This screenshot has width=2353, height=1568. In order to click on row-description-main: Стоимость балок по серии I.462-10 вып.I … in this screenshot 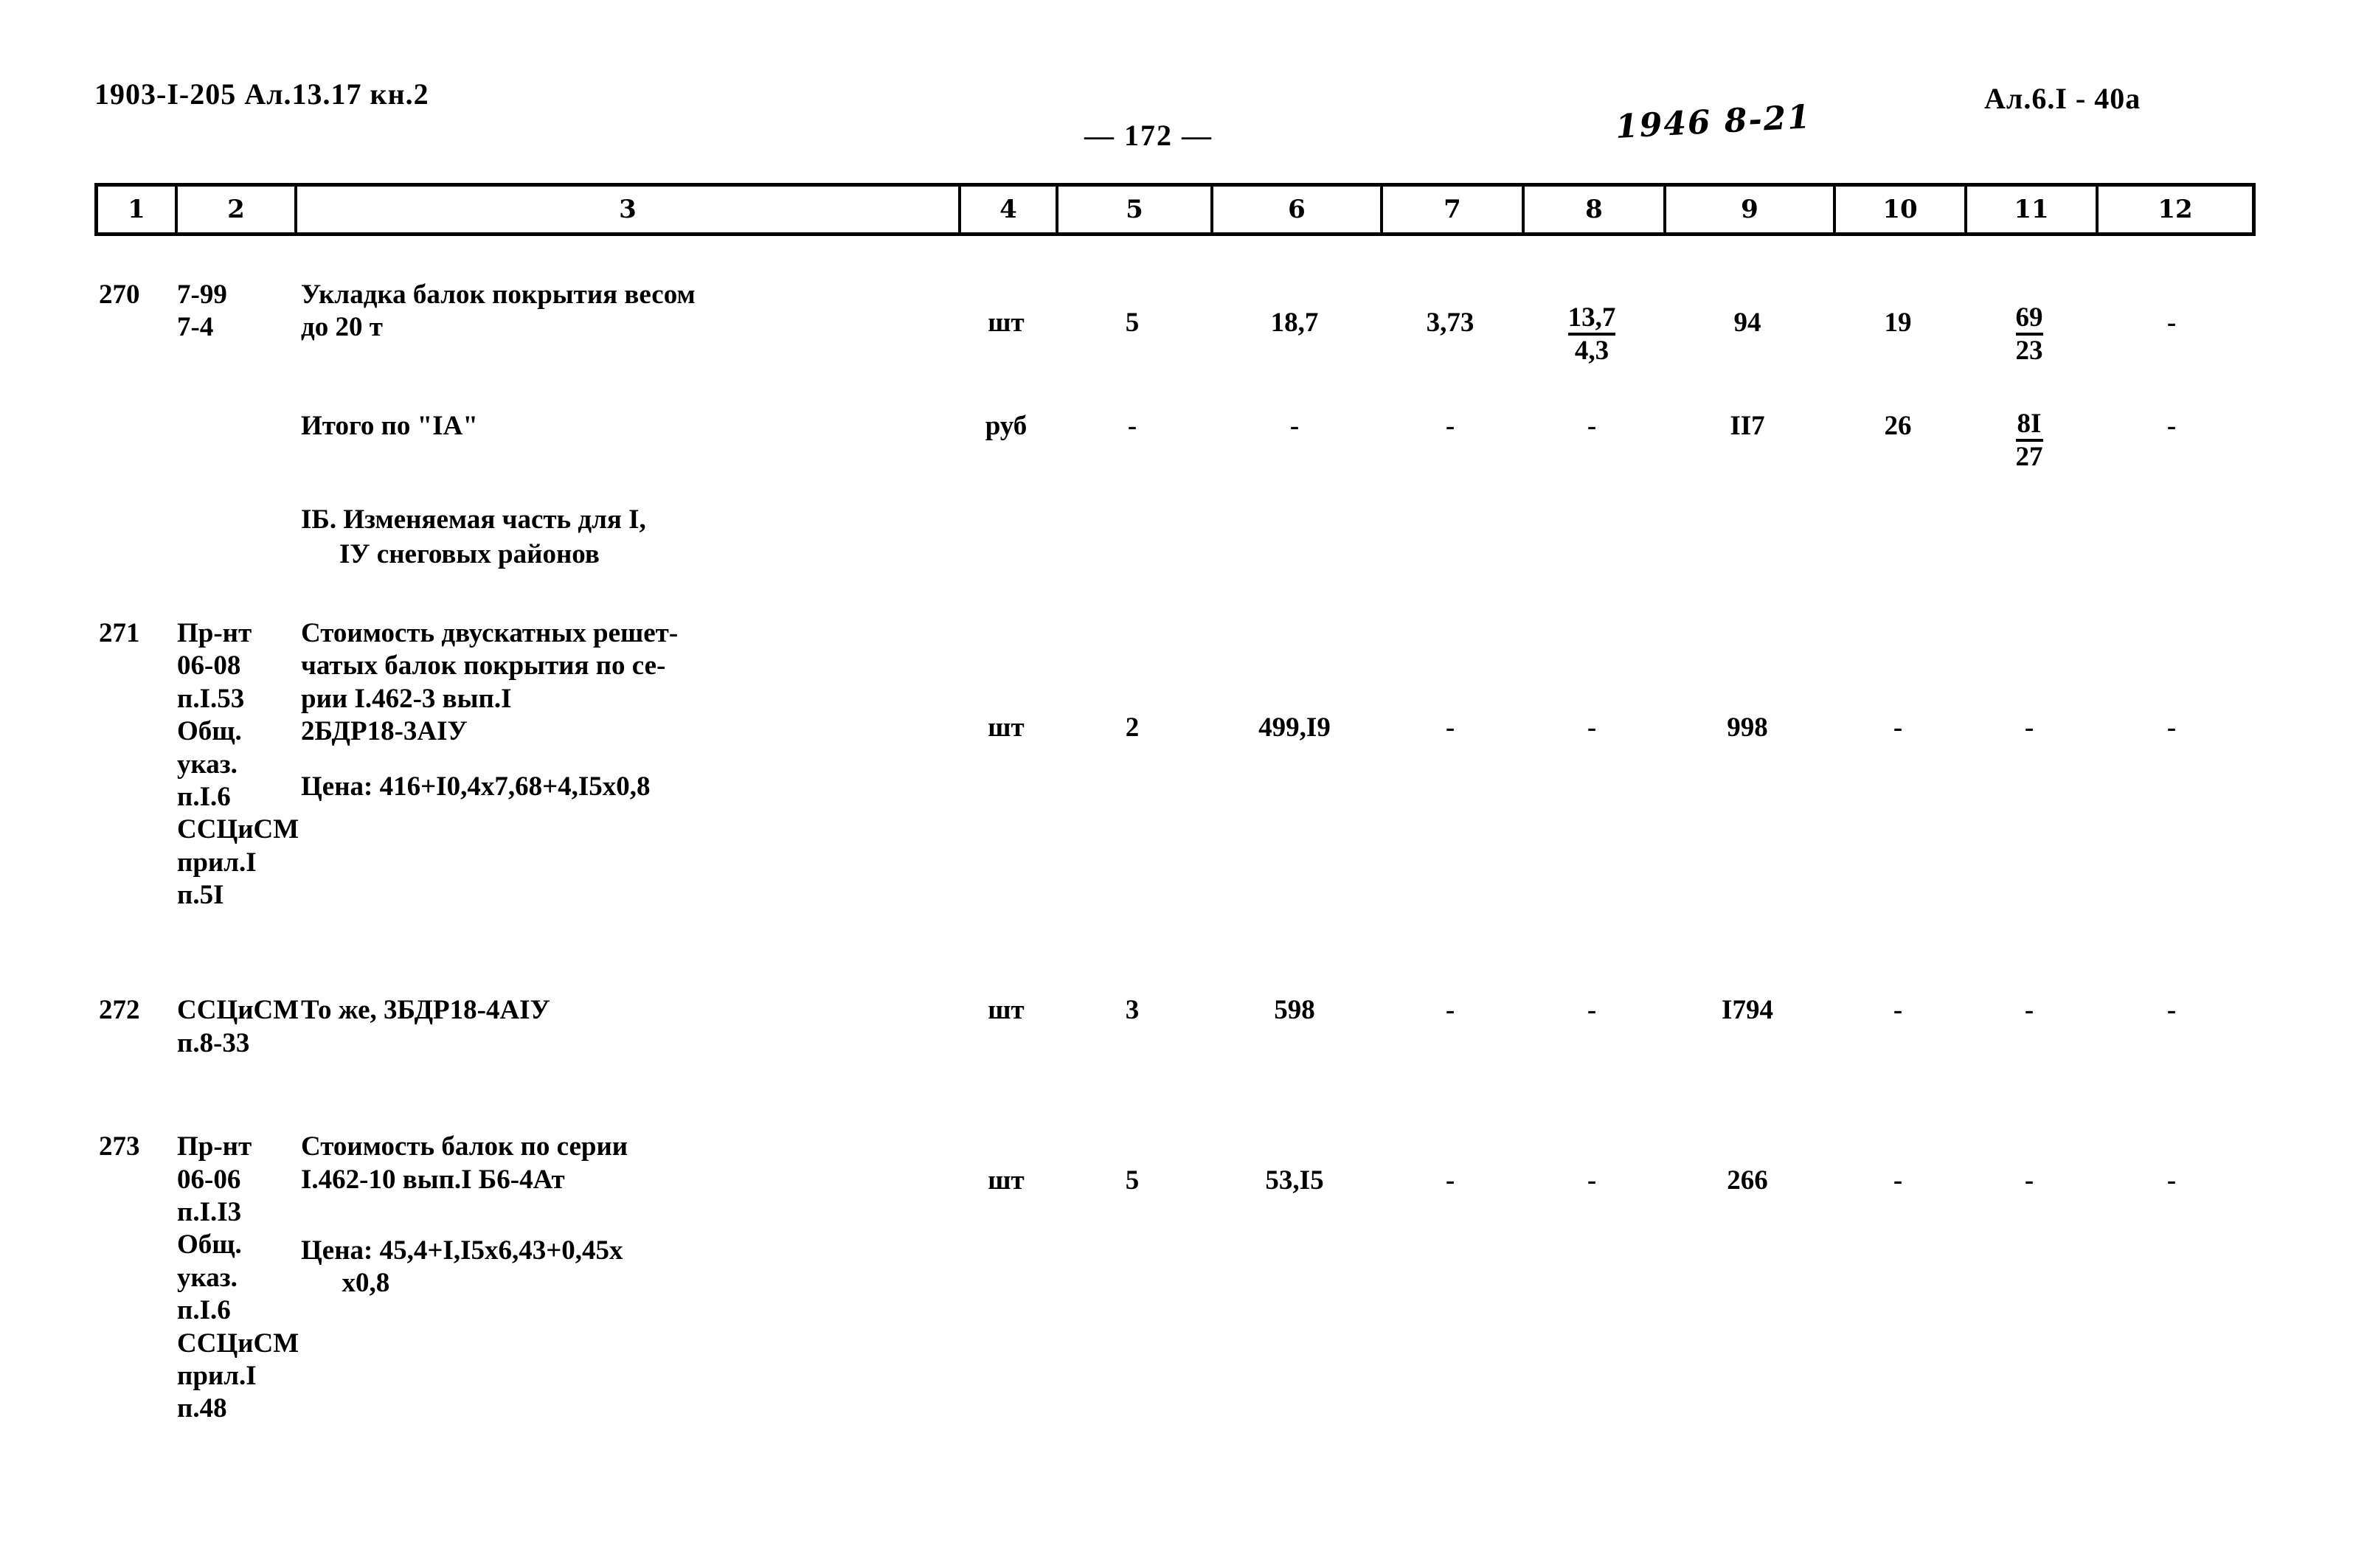, I will do `click(464, 1163)`.